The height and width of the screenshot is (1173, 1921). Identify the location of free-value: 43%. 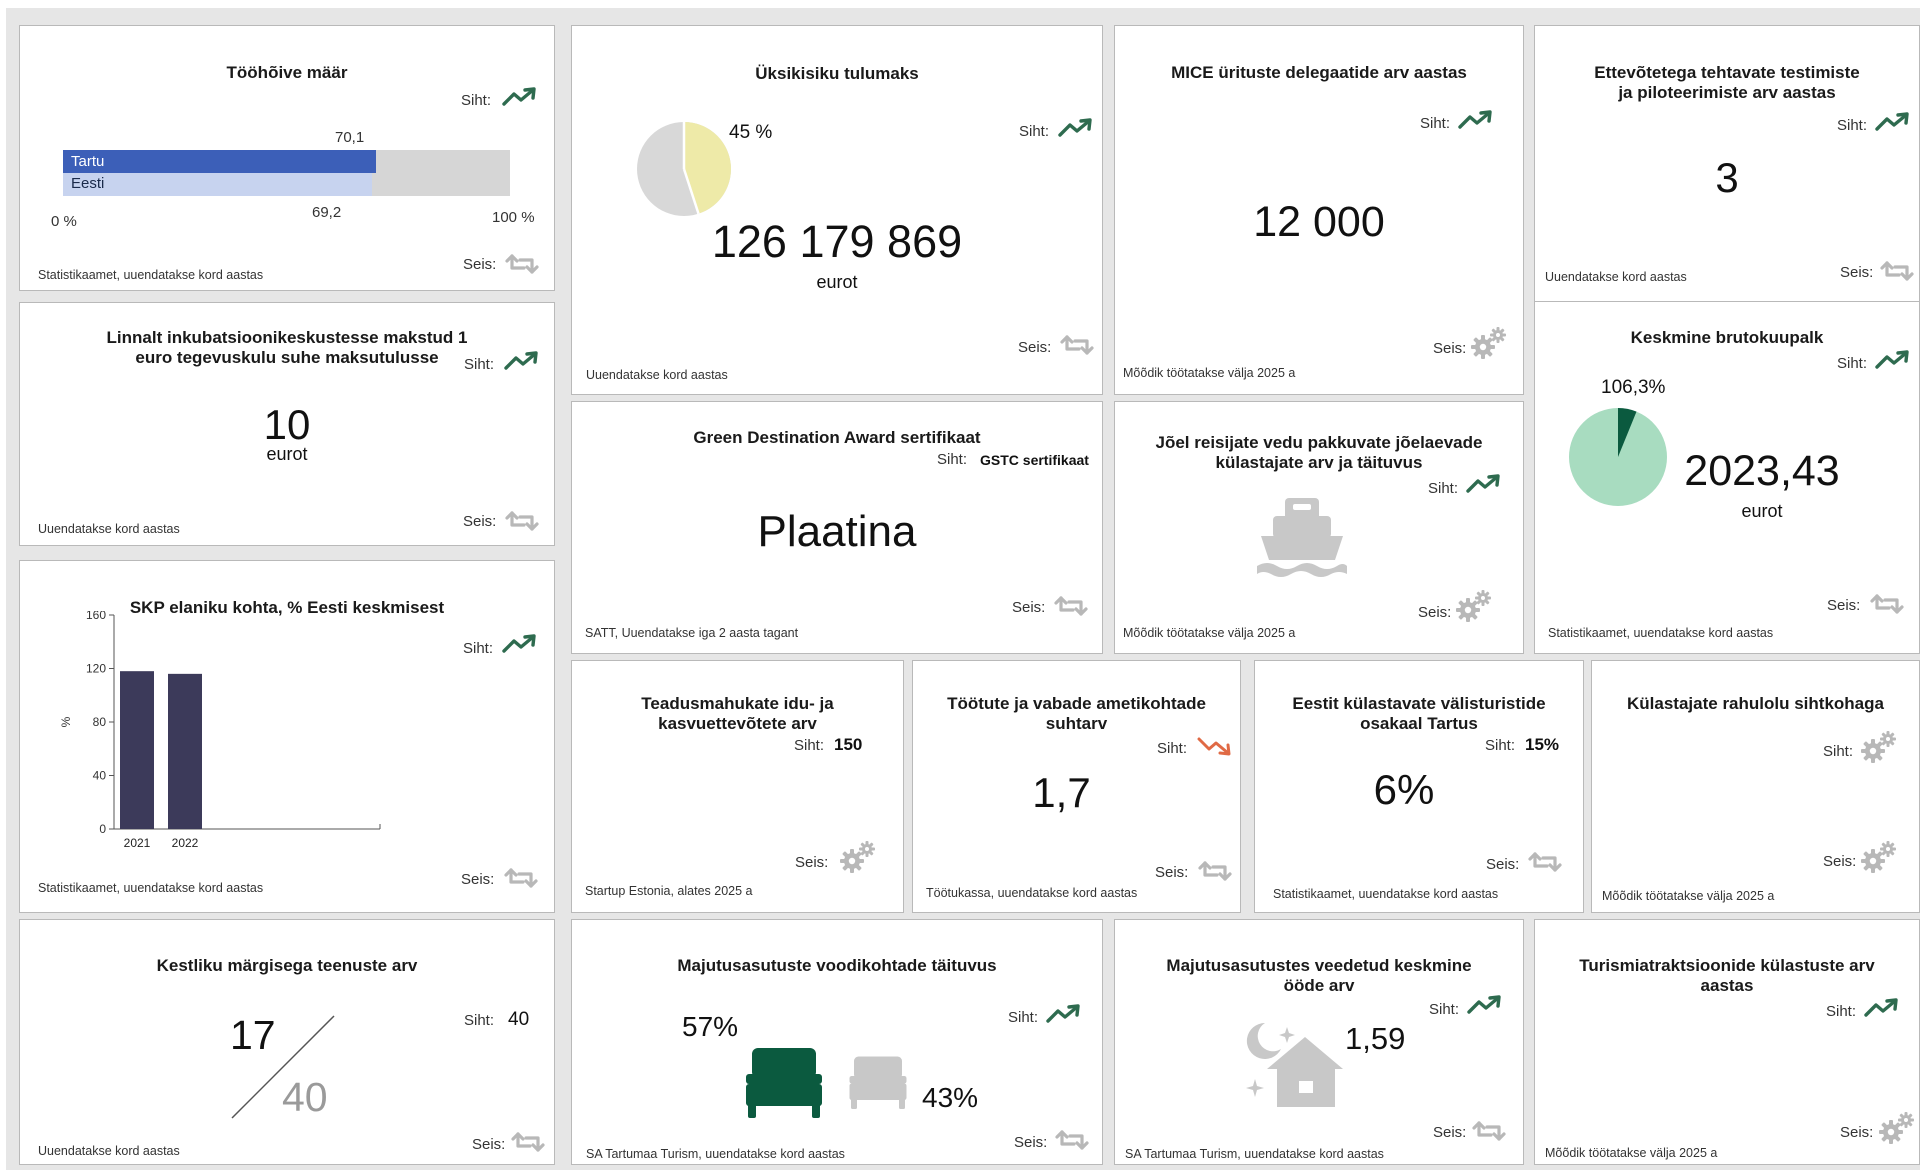
(950, 1097).